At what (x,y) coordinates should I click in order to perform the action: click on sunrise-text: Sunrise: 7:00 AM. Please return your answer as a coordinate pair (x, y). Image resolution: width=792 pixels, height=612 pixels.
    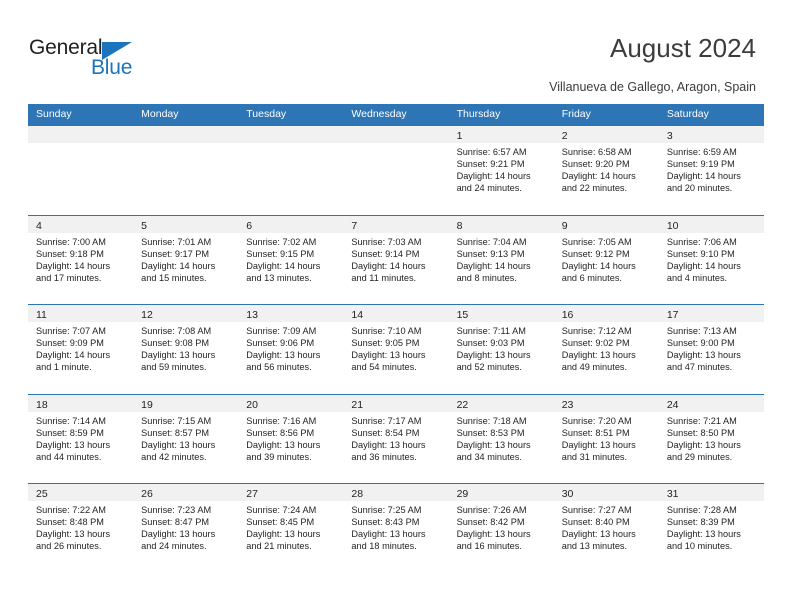
    Looking at the image, I should click on (71, 241).